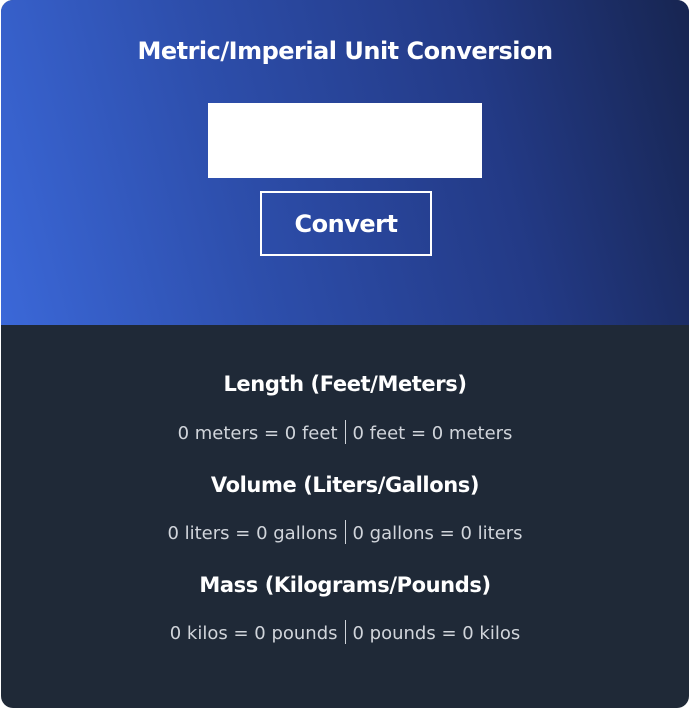 This screenshot has height=708, width=690. Describe the element at coordinates (436, 633) in the screenshot. I see `mass-result-imperial: 0 pounds = 0 kilos` at that location.